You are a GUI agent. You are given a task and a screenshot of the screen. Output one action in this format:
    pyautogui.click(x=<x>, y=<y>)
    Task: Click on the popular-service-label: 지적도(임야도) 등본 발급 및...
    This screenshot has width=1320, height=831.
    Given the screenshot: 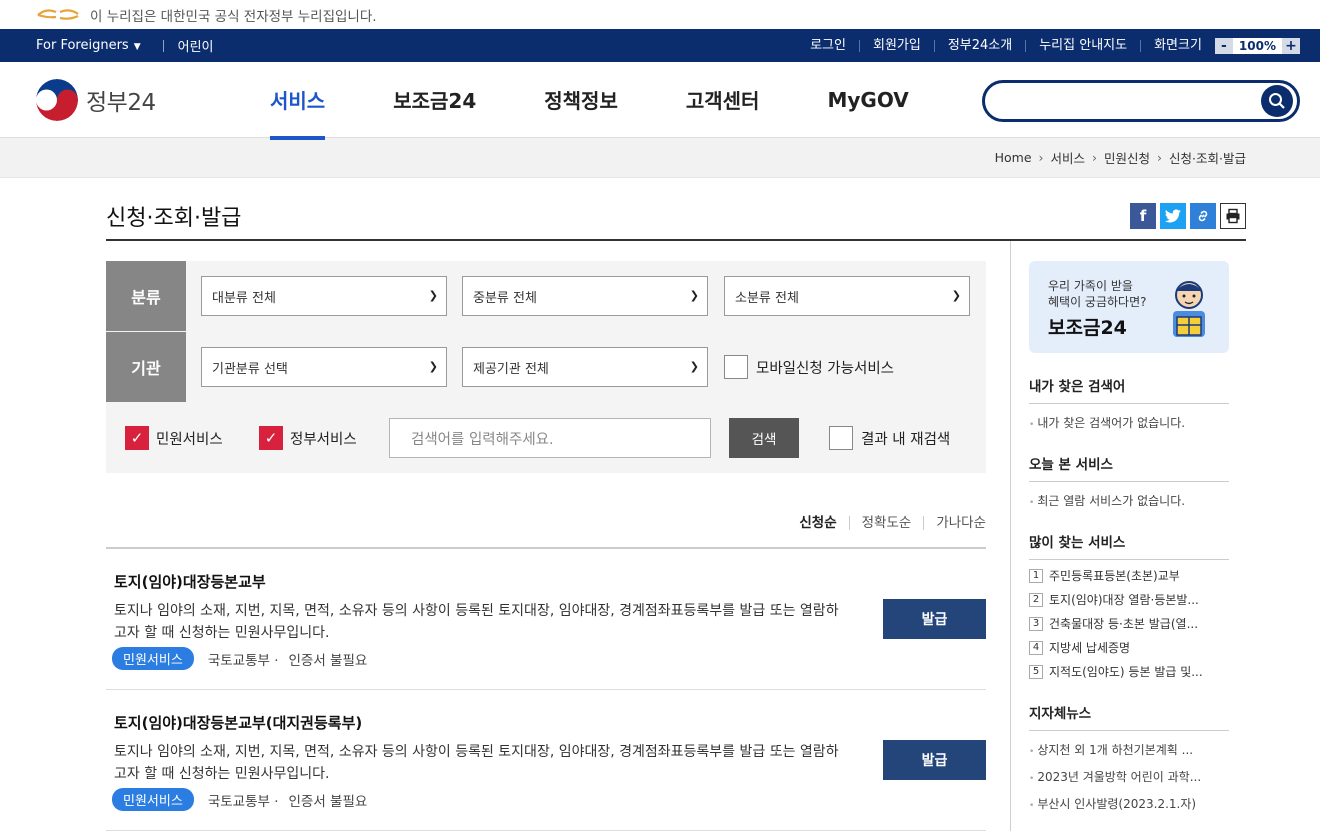 What is the action you would take?
    pyautogui.click(x=1126, y=672)
    